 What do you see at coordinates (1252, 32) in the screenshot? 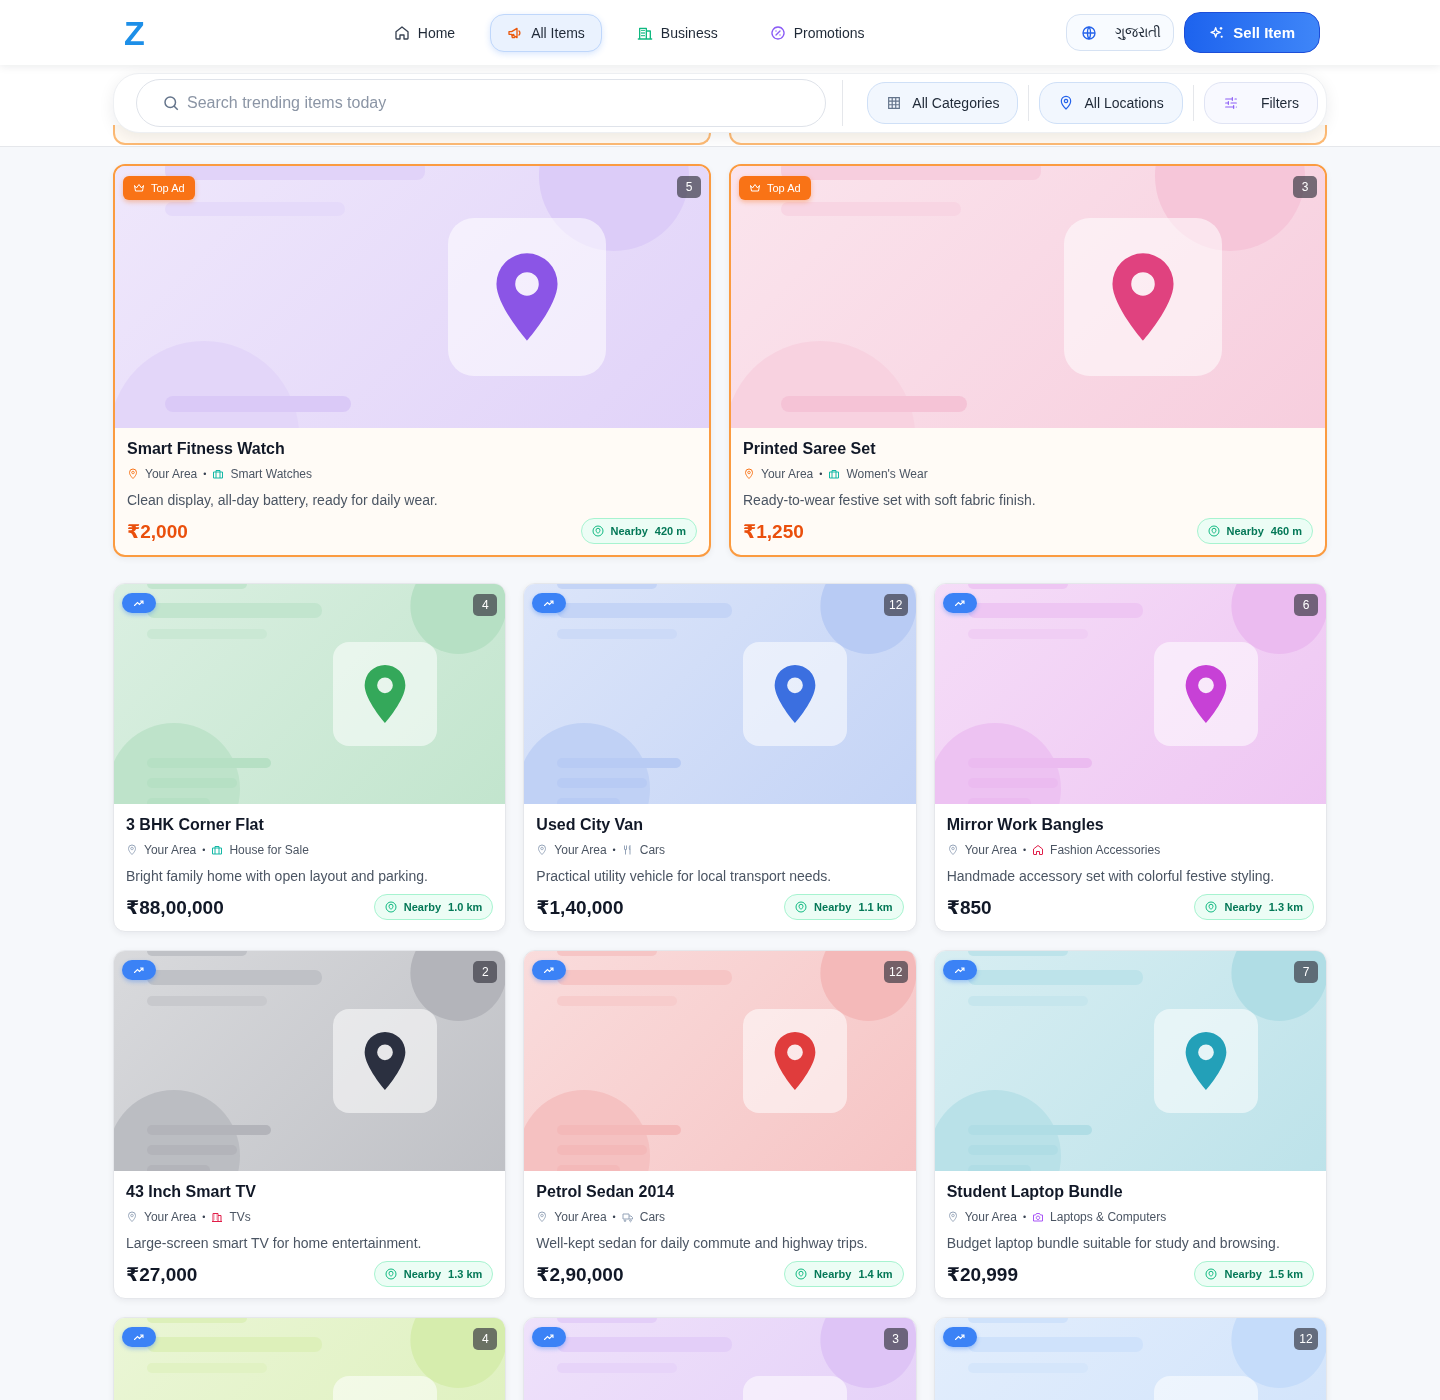
I see `sell-item-button: Sell Item` at bounding box center [1252, 32].